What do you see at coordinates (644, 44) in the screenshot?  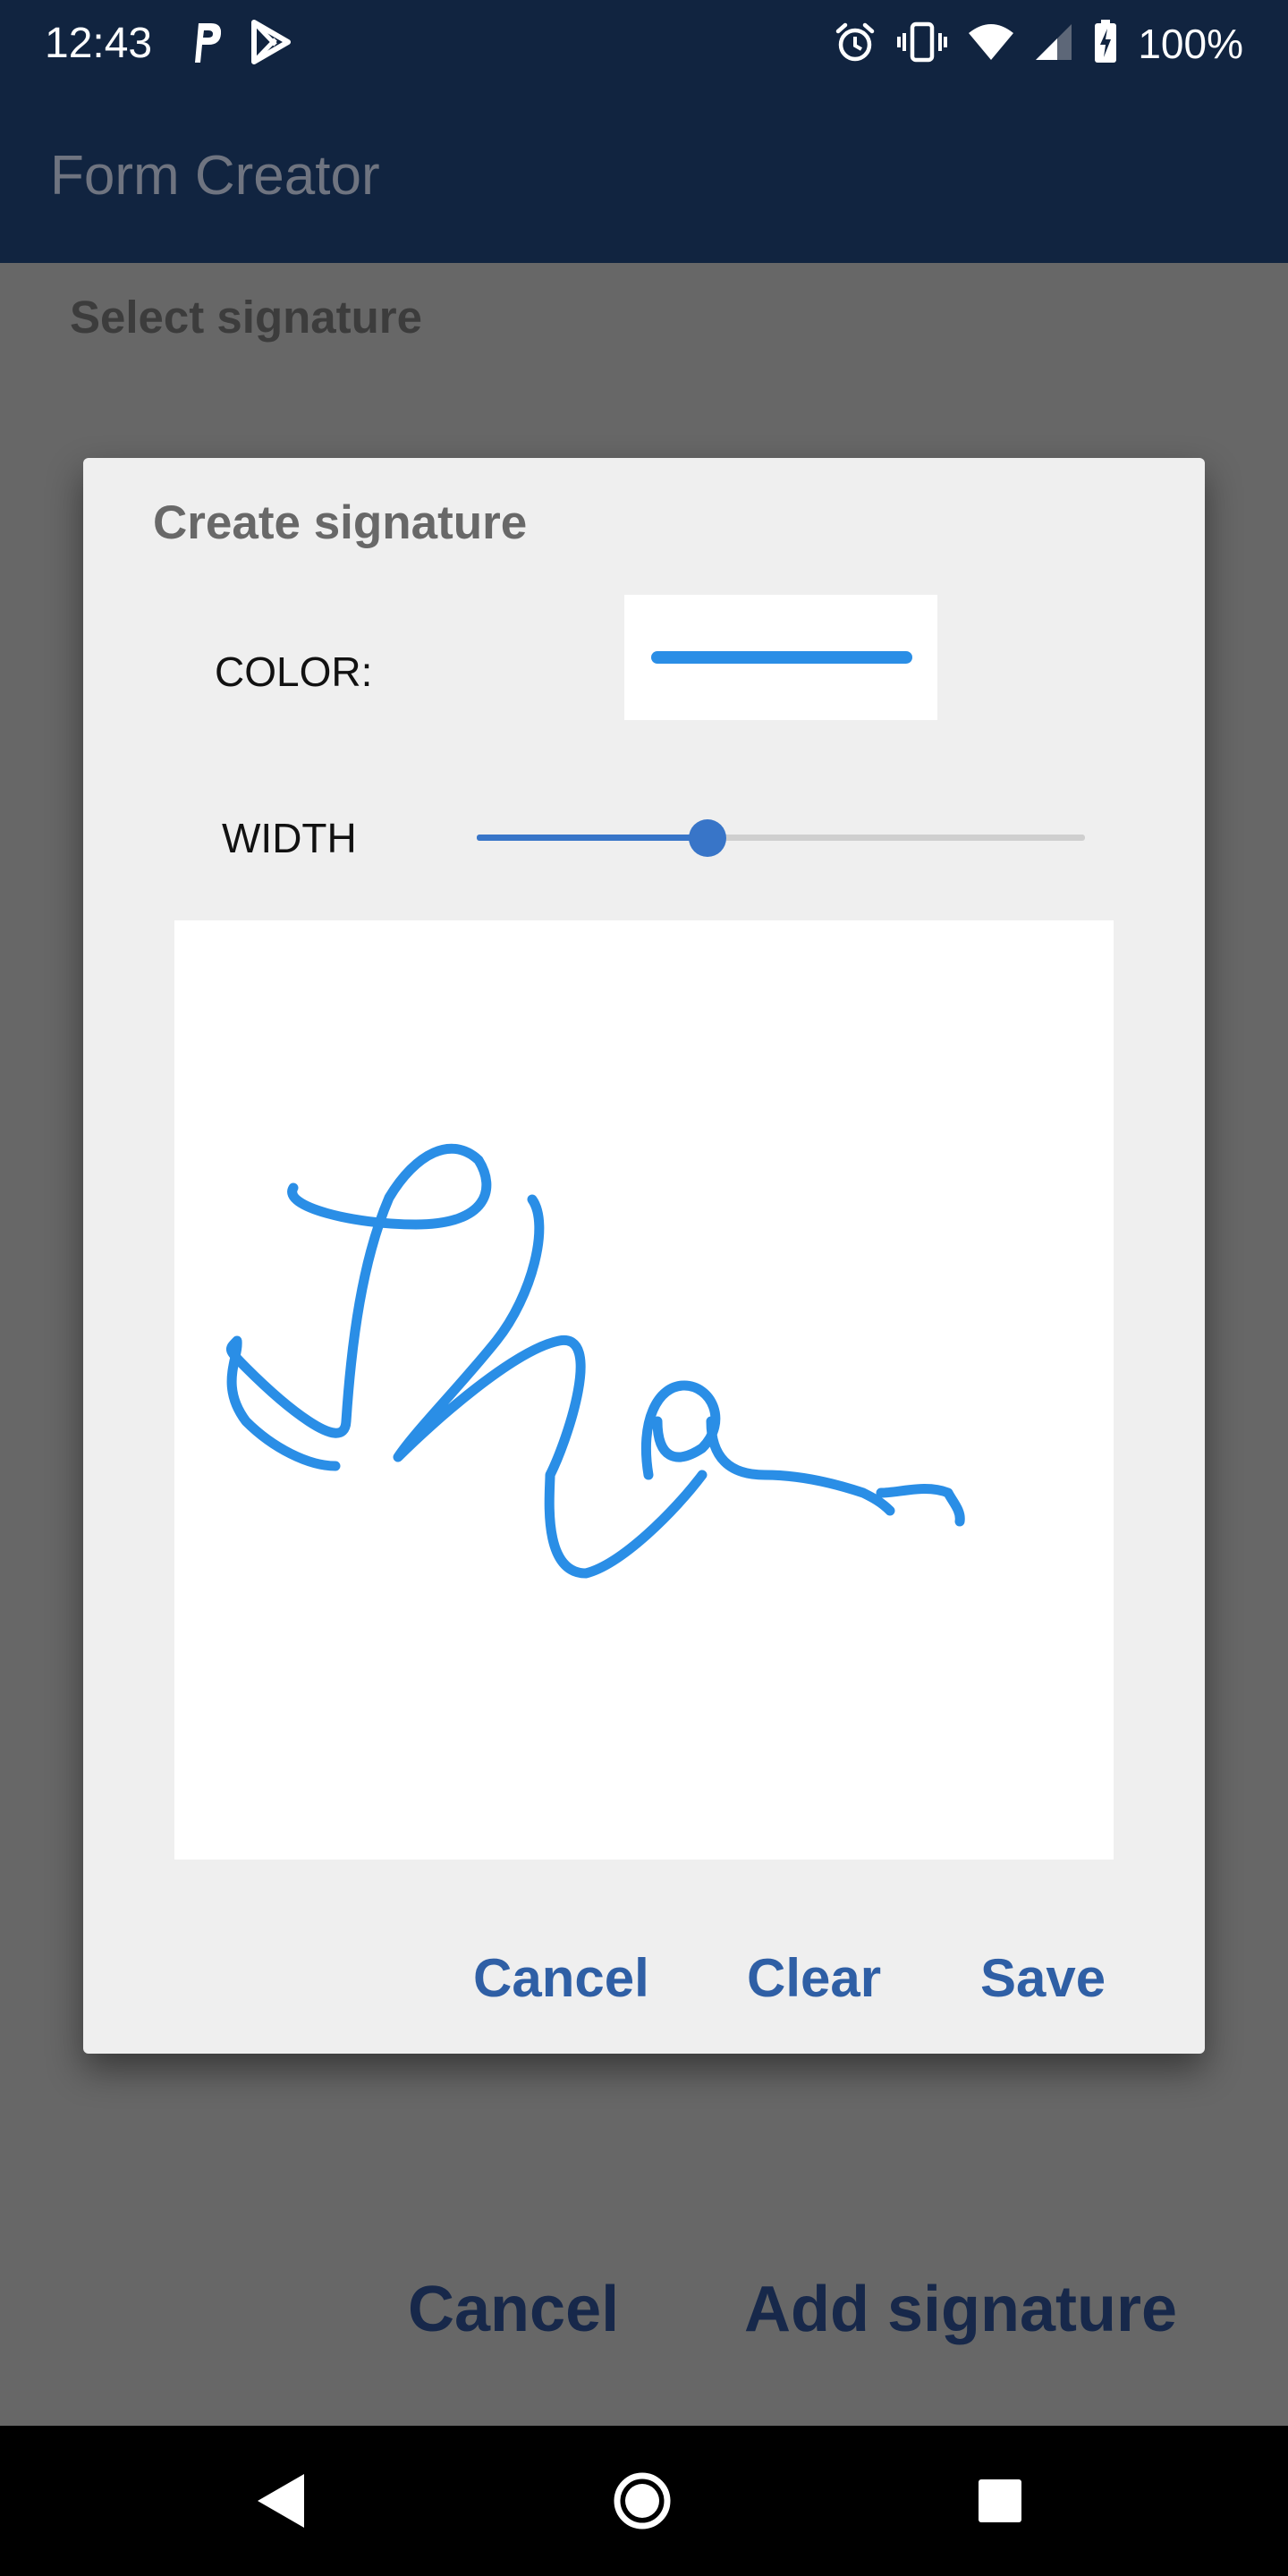 I see `status-bar: 12:43 100%` at bounding box center [644, 44].